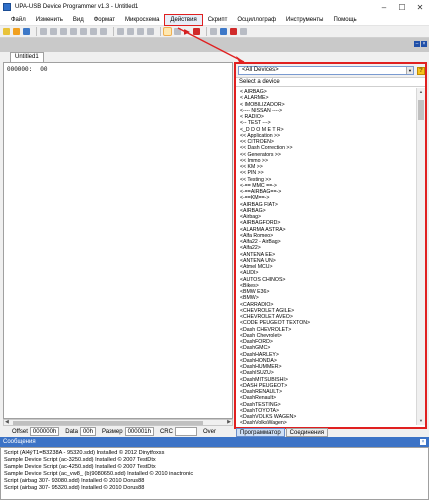 The image size is (429, 500). What do you see at coordinates (43, 31) in the screenshot?
I see `cut-icon` at bounding box center [43, 31].